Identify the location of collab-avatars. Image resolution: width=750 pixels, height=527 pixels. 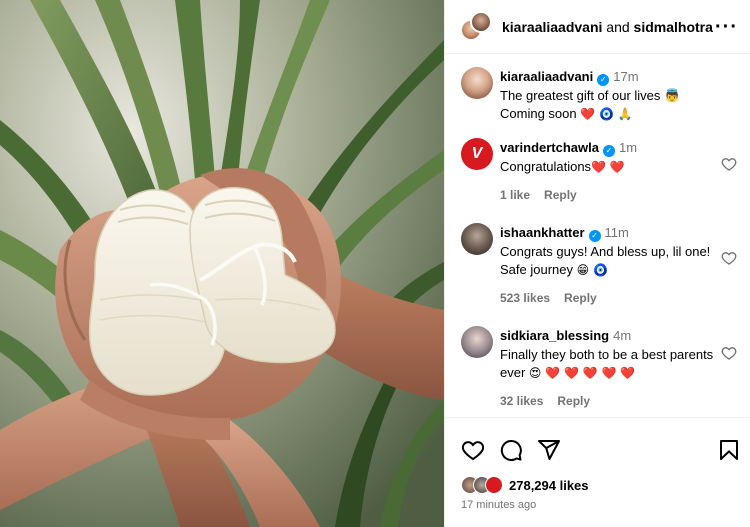
(476, 26).